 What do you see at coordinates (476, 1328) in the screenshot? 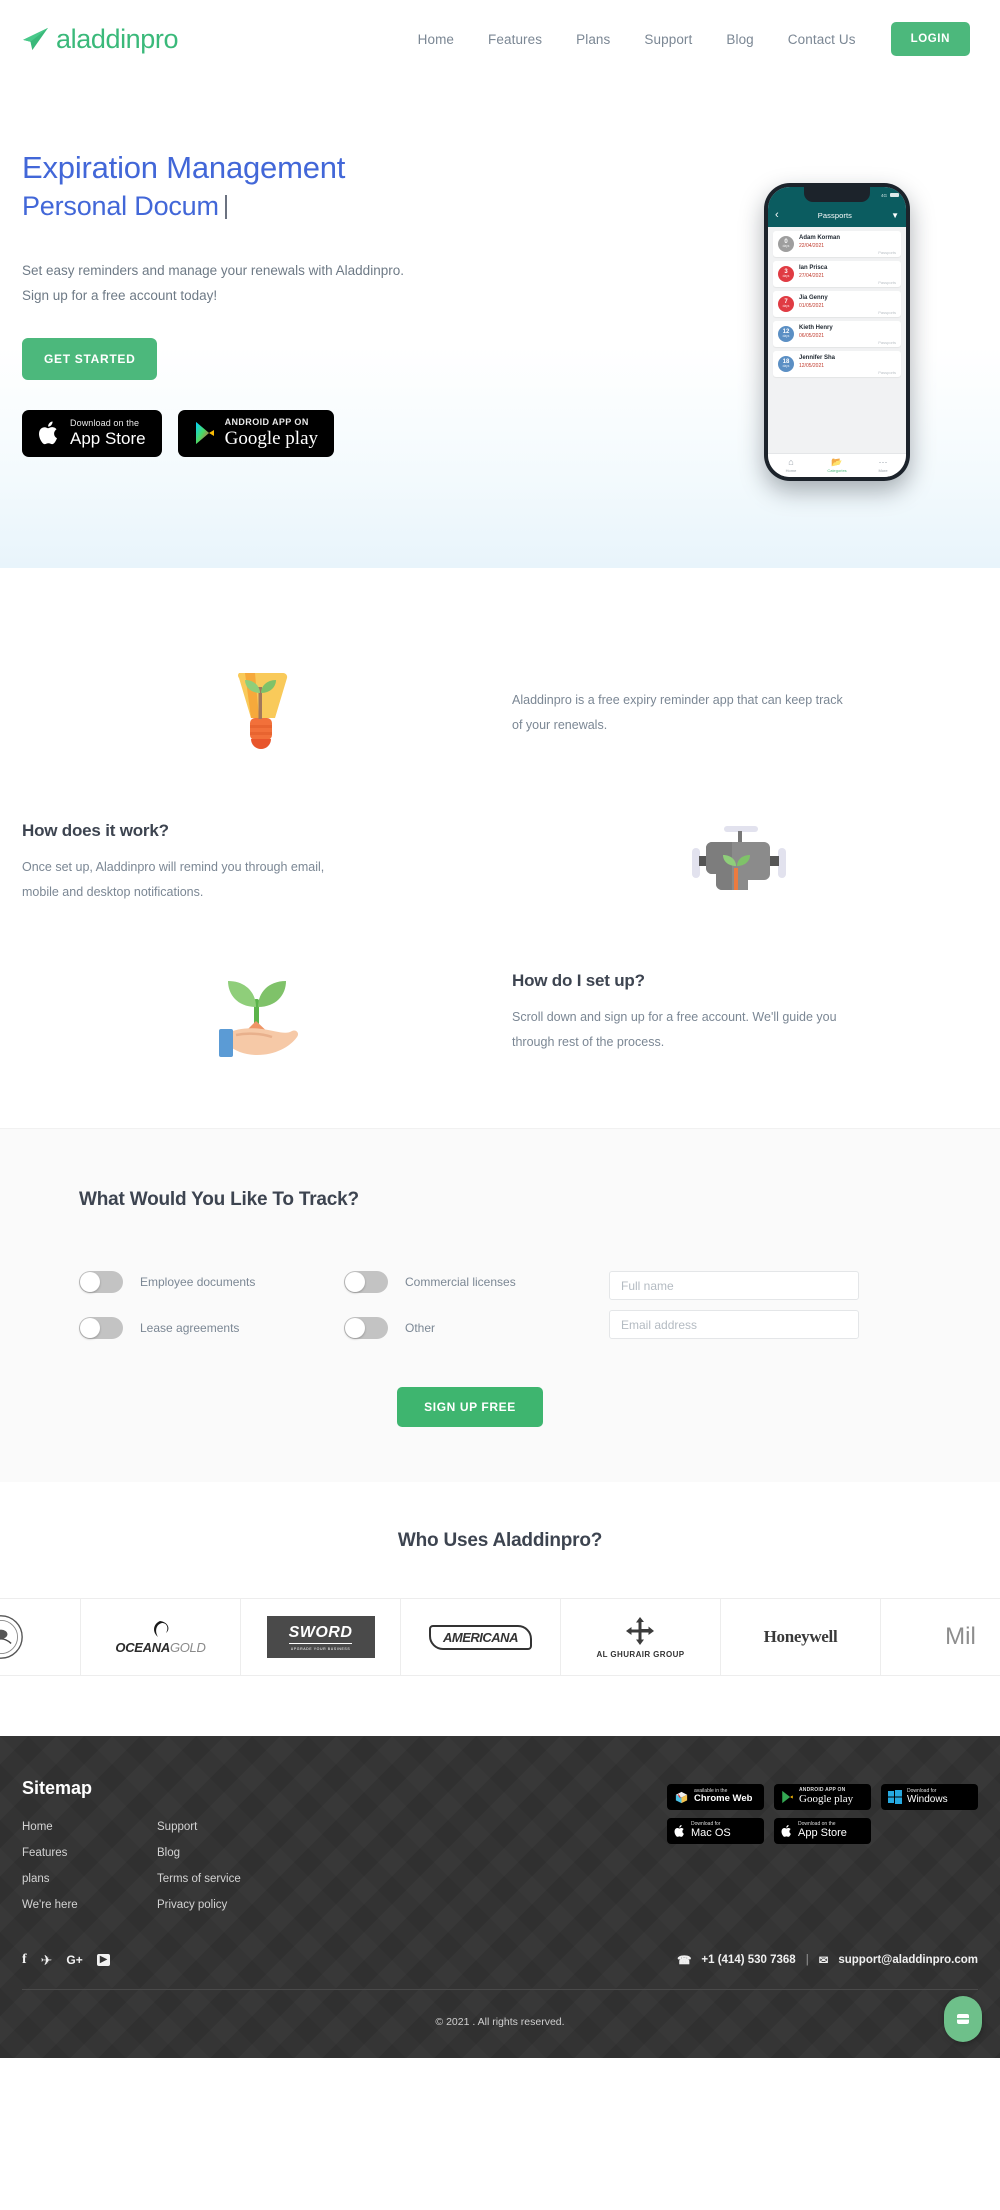
I see `track-option-other: Other` at bounding box center [476, 1328].